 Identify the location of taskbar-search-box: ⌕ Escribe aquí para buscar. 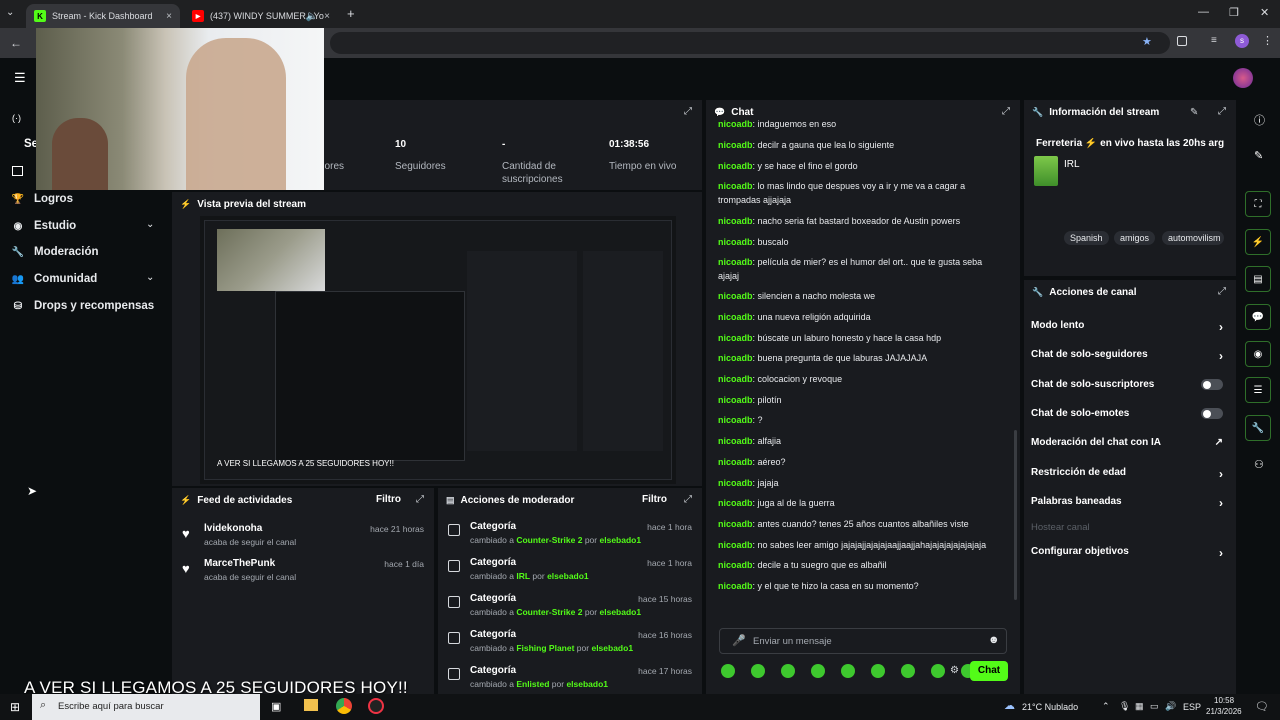
(146, 707).